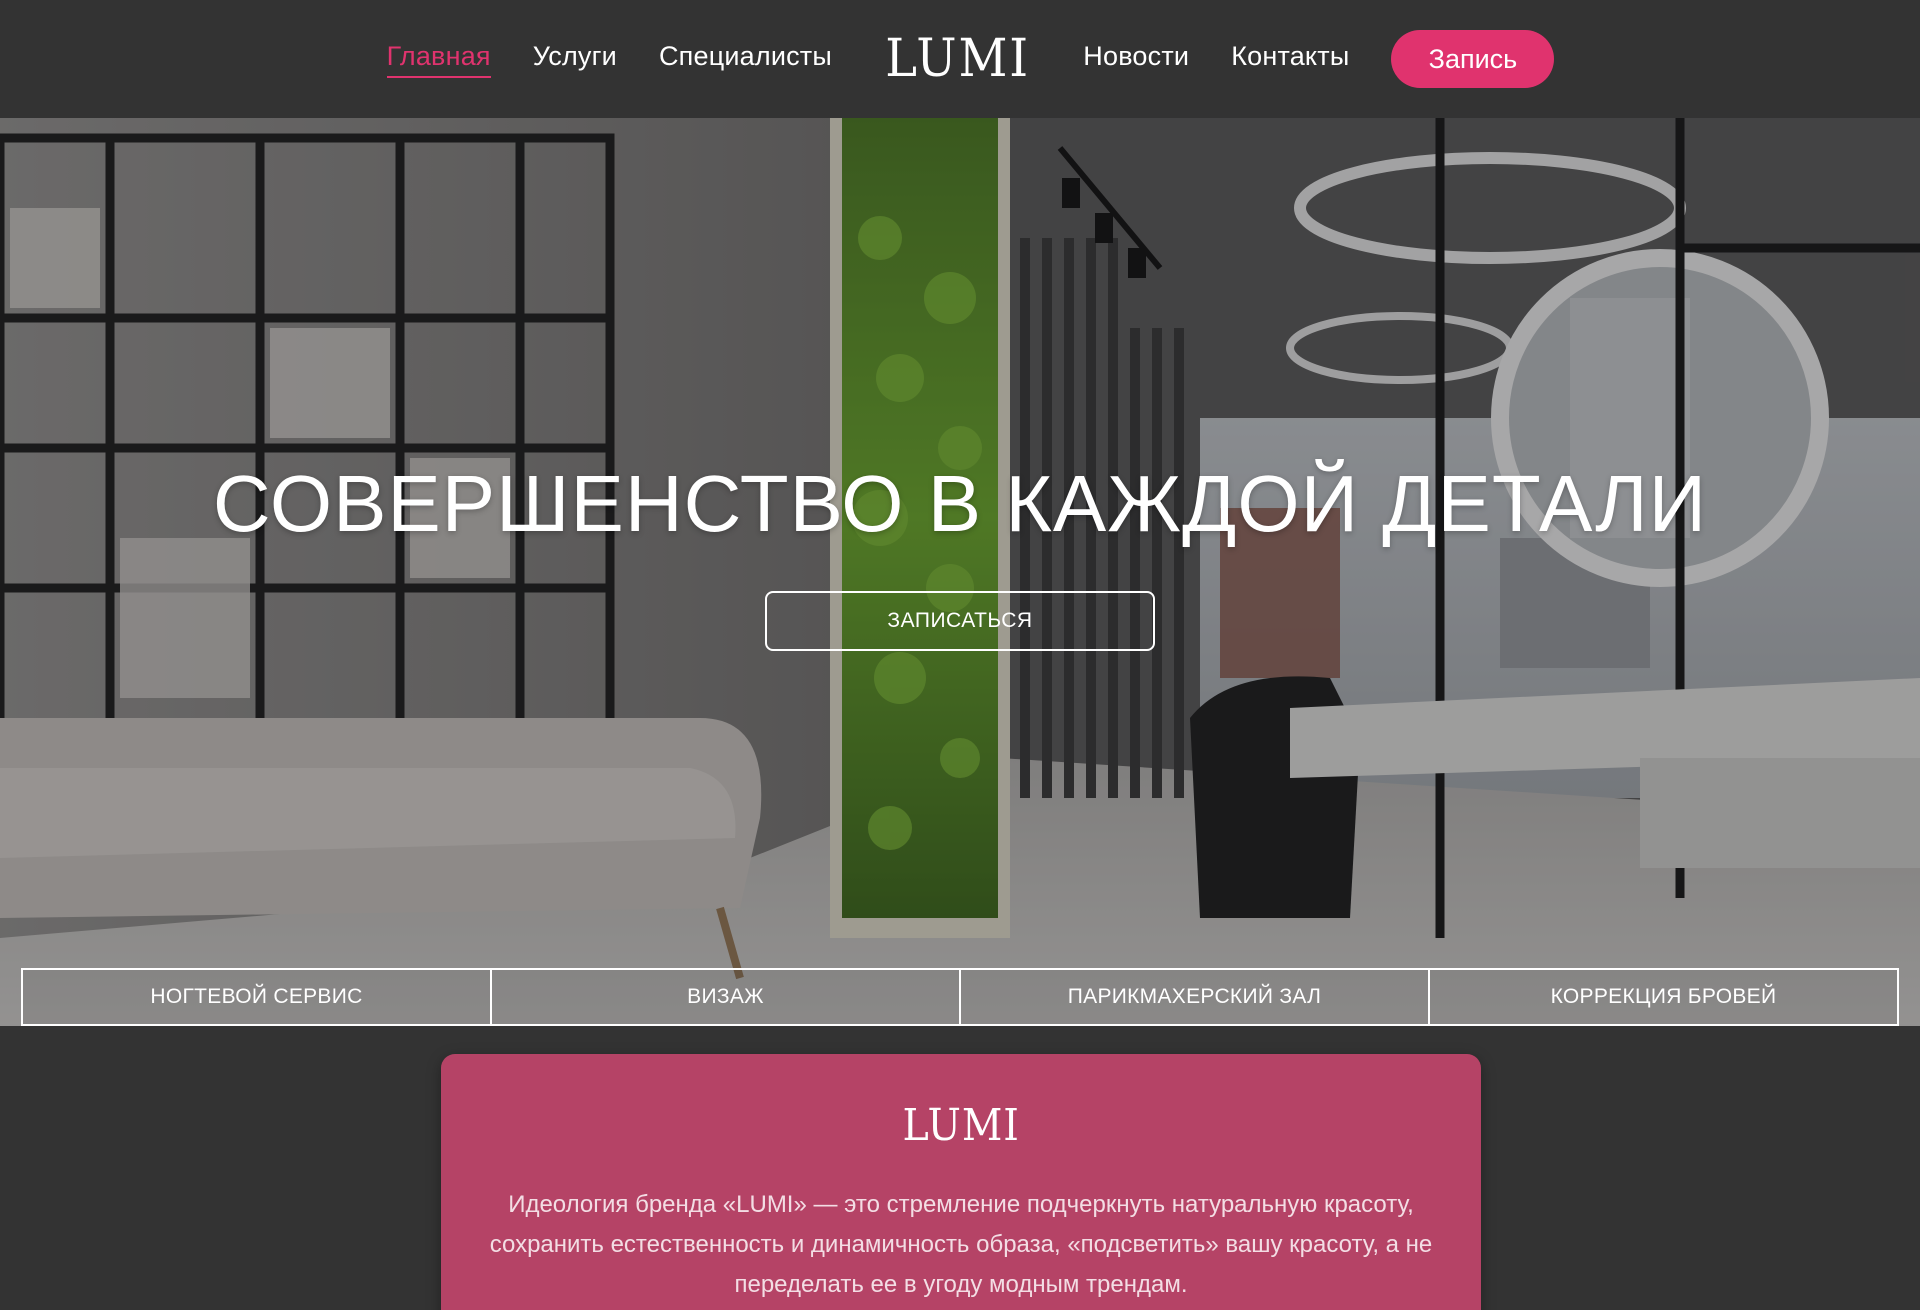 The image size is (1920, 1310). I want to click on nav-left: Главная Услуги Специалисты, so click(609, 59).